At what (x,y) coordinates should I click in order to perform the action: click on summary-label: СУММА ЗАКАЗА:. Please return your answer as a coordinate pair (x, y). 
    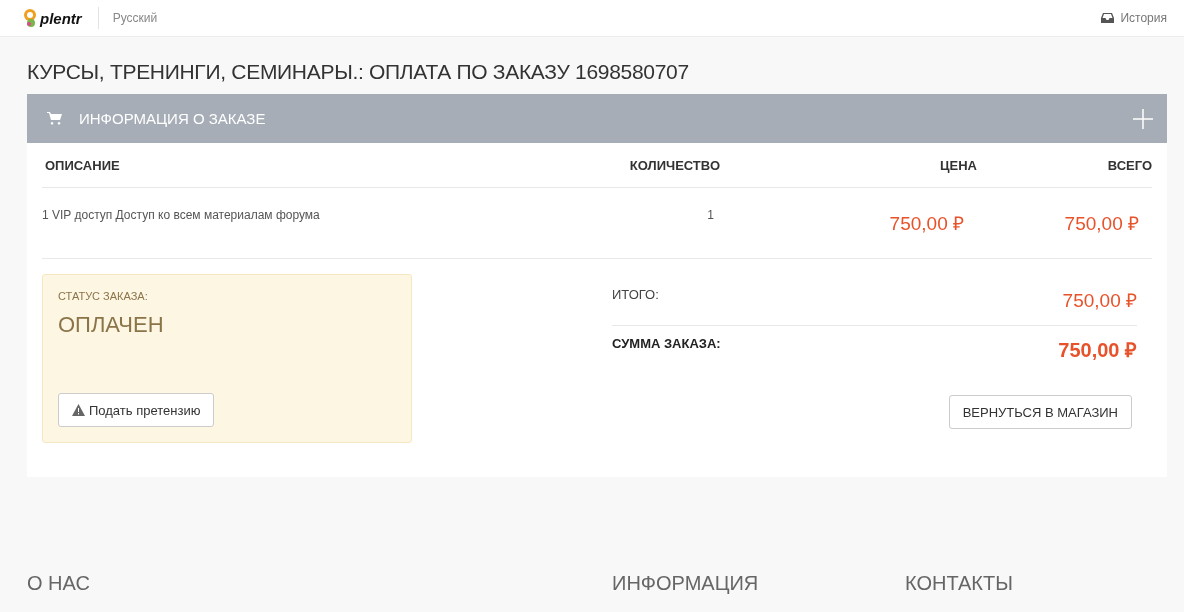
    Looking at the image, I should click on (666, 344).